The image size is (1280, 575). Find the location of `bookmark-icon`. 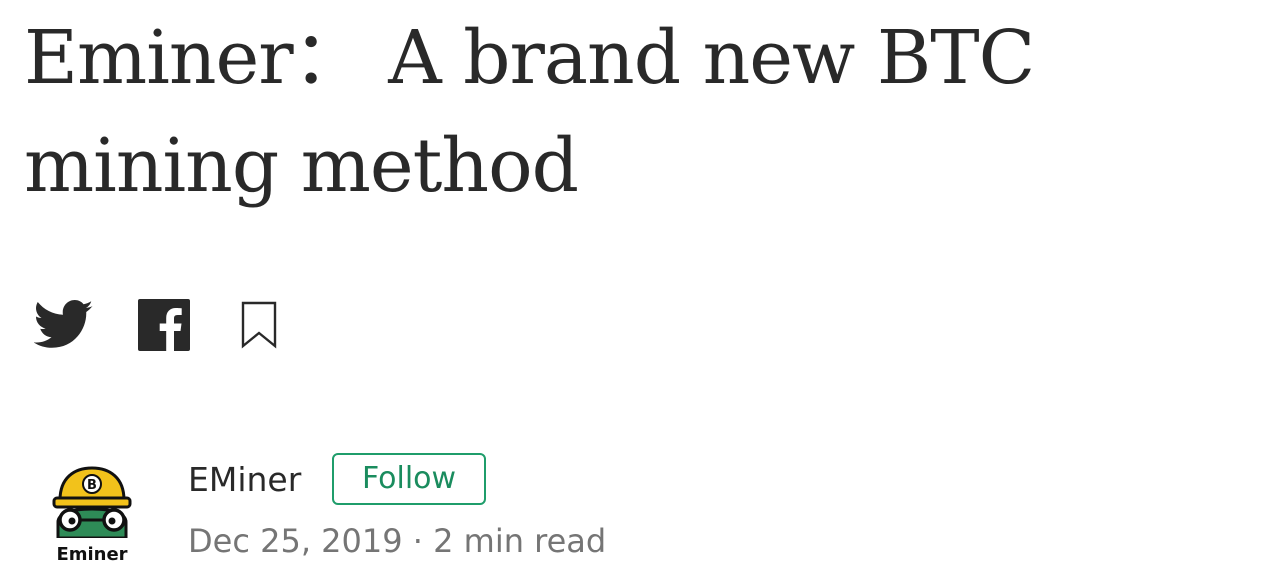

bookmark-icon is located at coordinates (259, 325).